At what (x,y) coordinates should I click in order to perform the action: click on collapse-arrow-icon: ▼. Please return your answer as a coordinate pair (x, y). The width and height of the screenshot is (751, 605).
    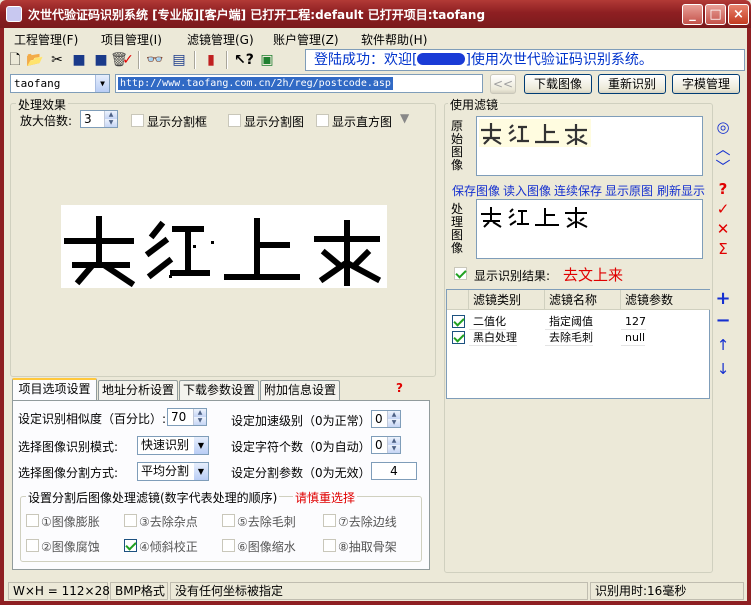
    Looking at the image, I should click on (404, 118).